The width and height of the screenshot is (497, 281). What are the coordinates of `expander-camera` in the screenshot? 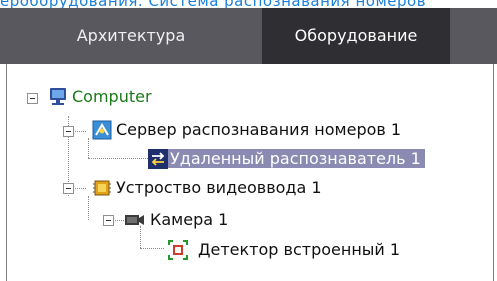 It's located at (108, 220).